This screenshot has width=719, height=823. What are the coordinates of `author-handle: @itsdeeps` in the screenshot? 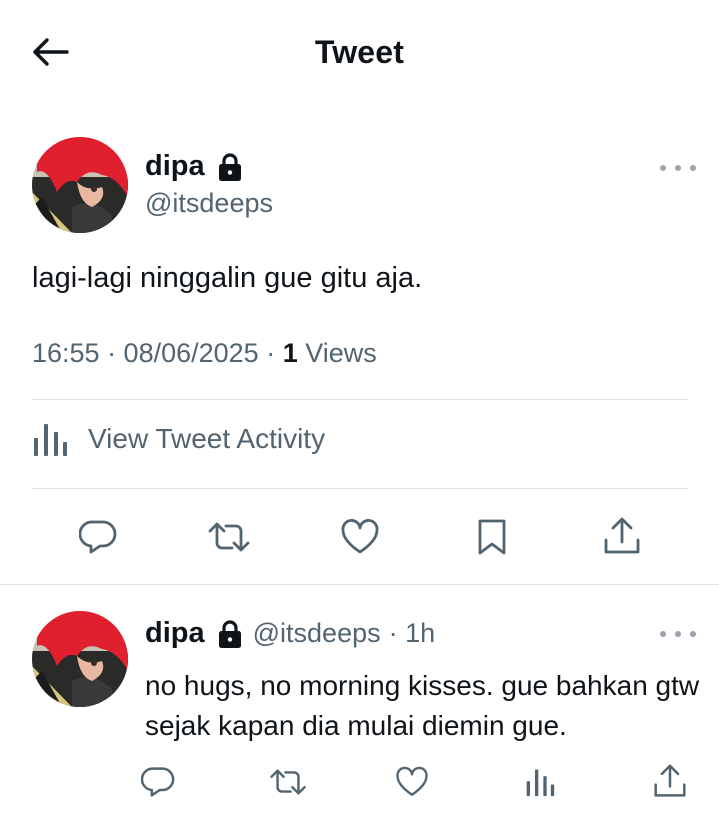 It's located at (209, 203).